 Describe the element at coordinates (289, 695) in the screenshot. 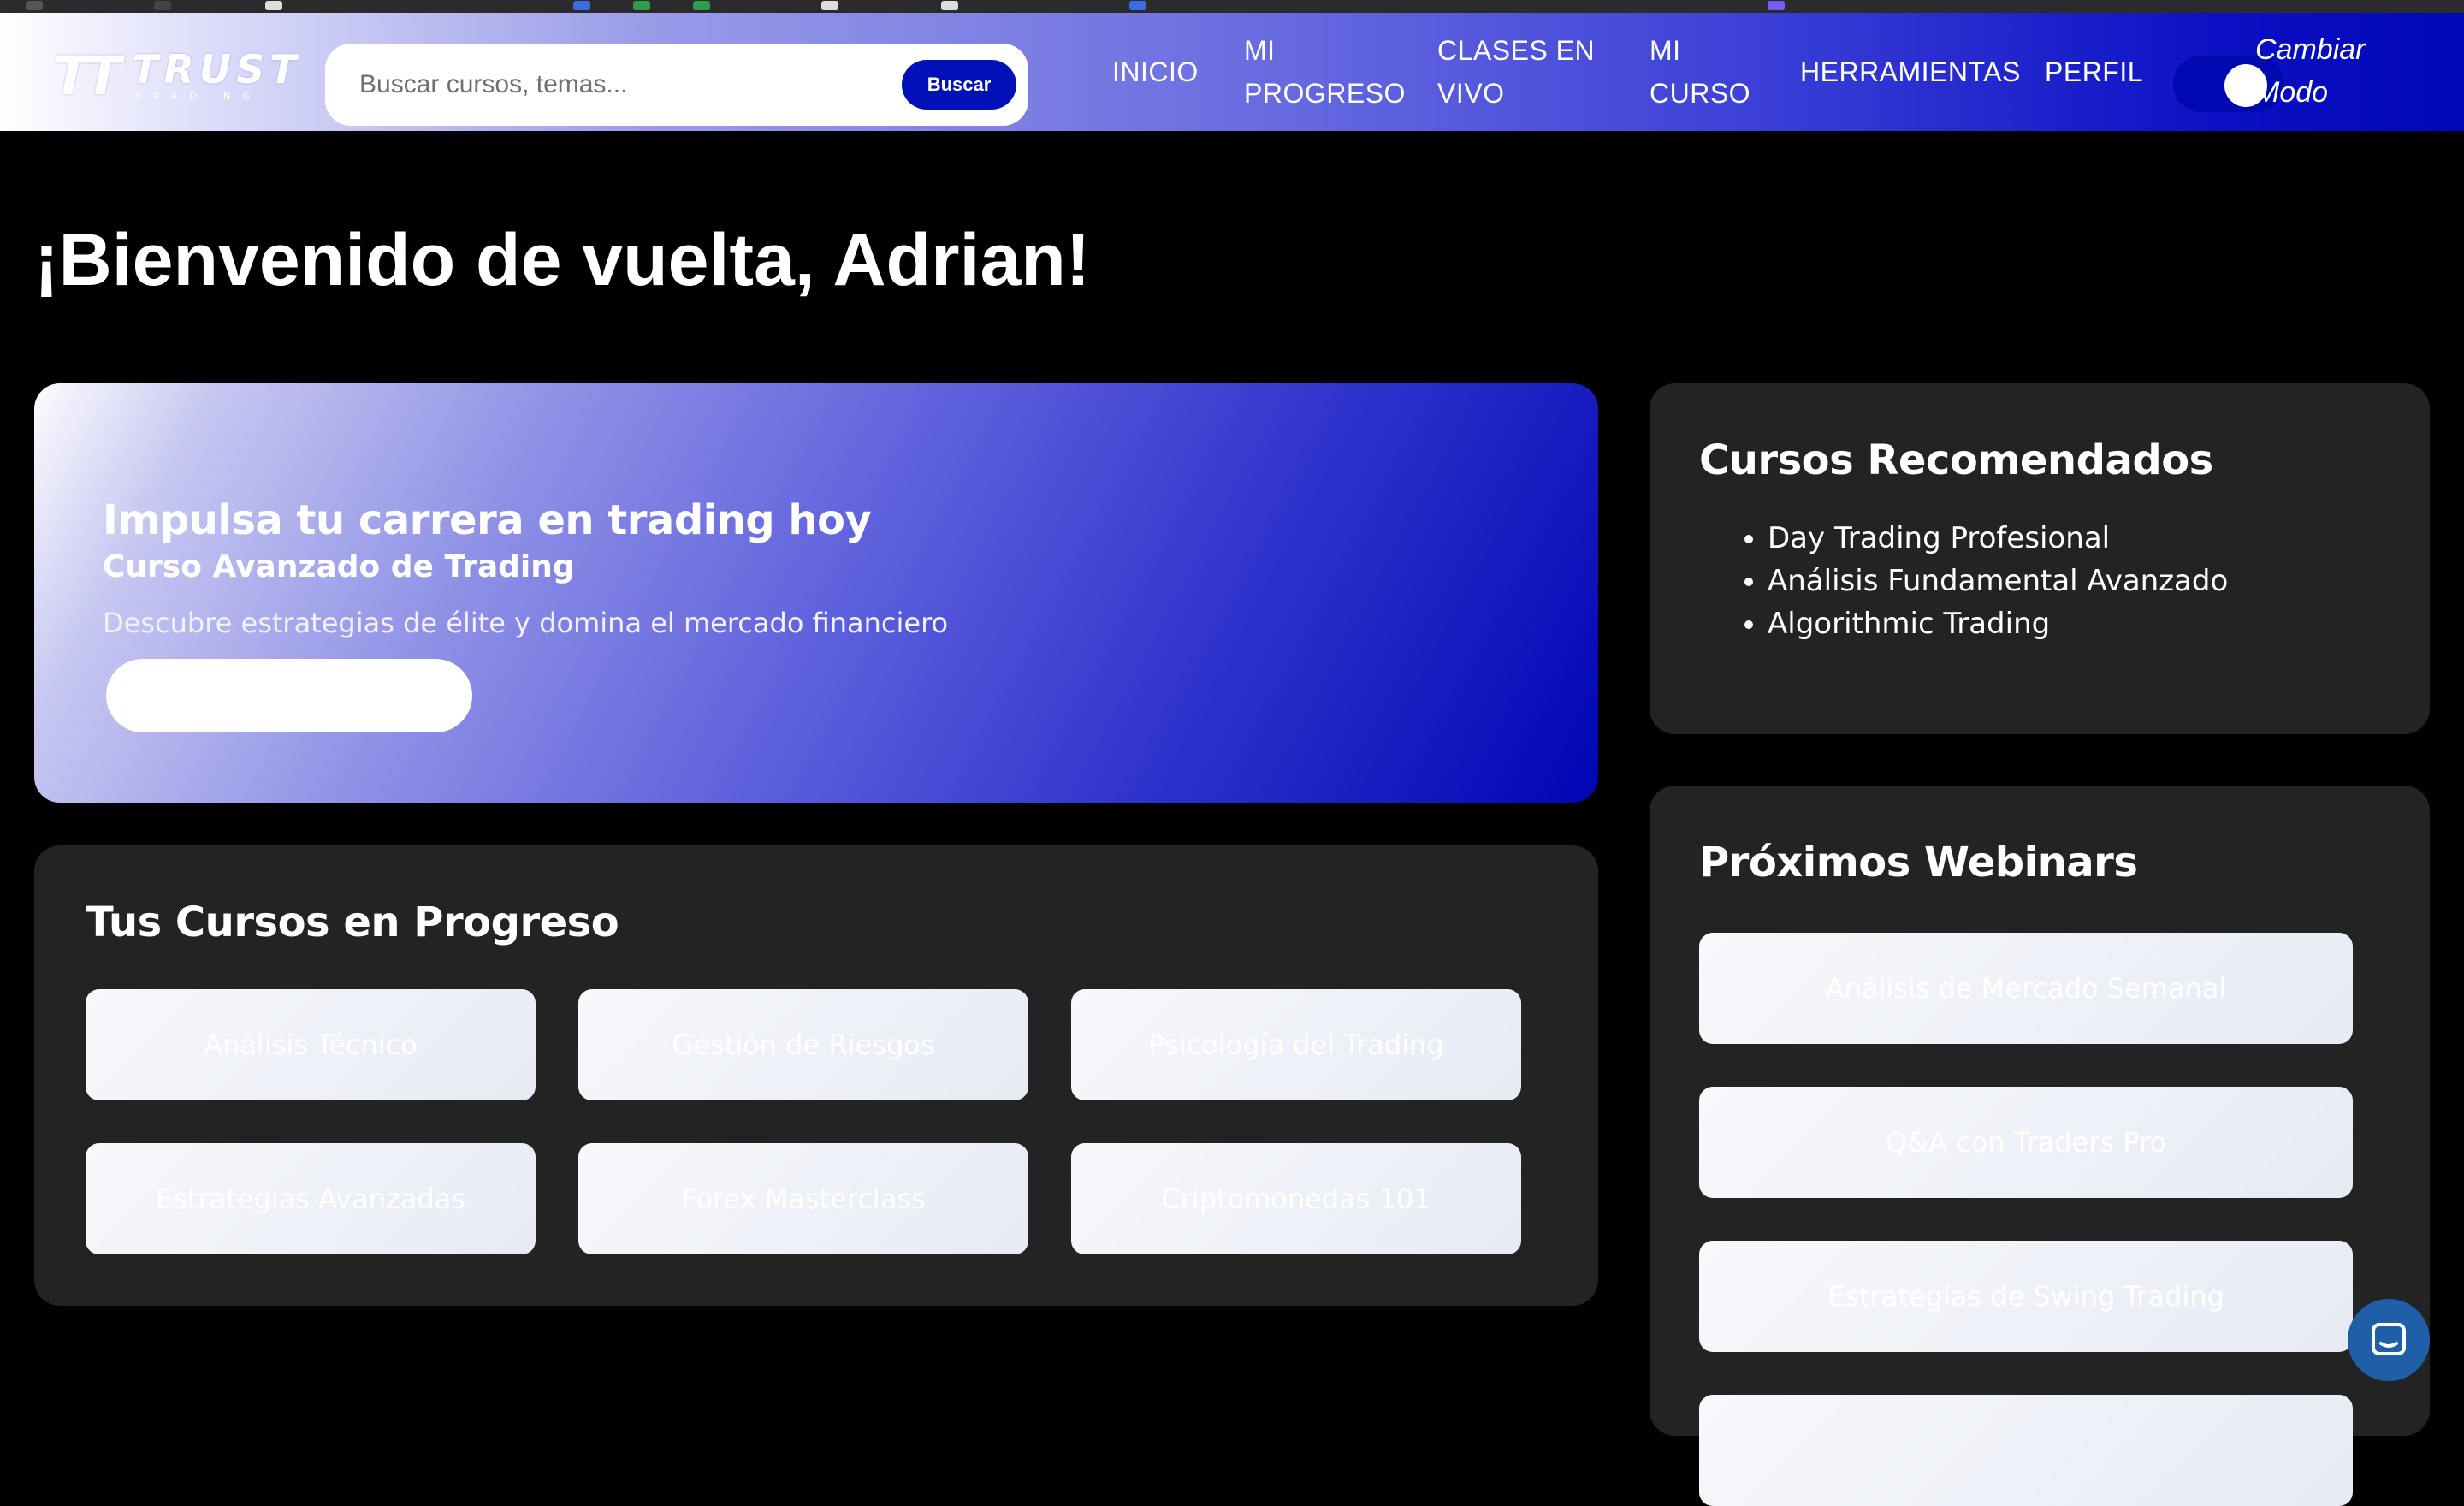

I see `hero-cta-button` at that location.